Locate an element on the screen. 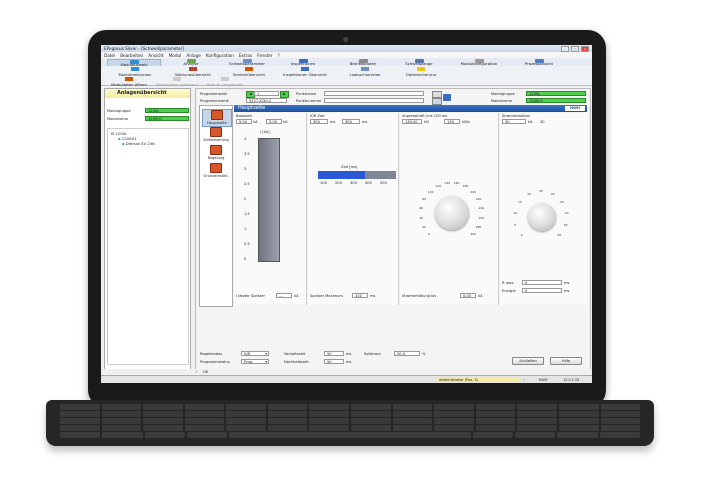  nav-item: Regelung is located at coordinates (216, 153).